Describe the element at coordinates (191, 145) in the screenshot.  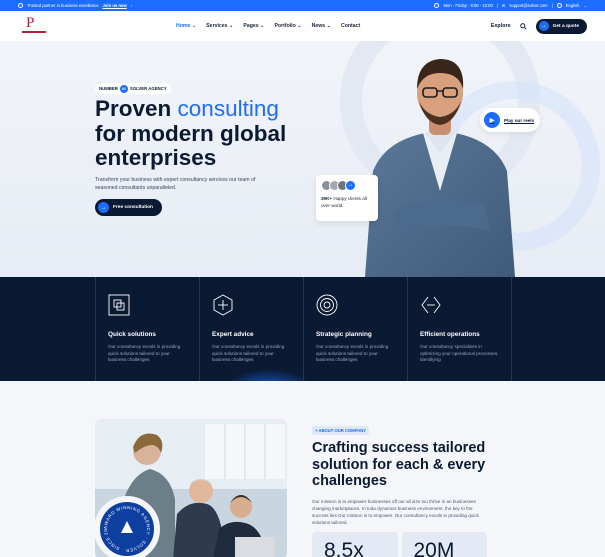
I see `title-rest: for modern global enterprises` at that location.